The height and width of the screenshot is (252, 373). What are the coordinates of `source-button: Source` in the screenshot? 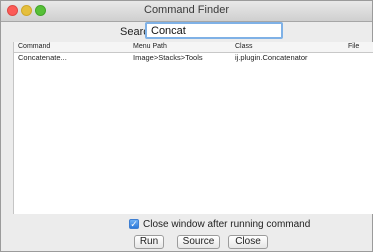 It's located at (198, 242).